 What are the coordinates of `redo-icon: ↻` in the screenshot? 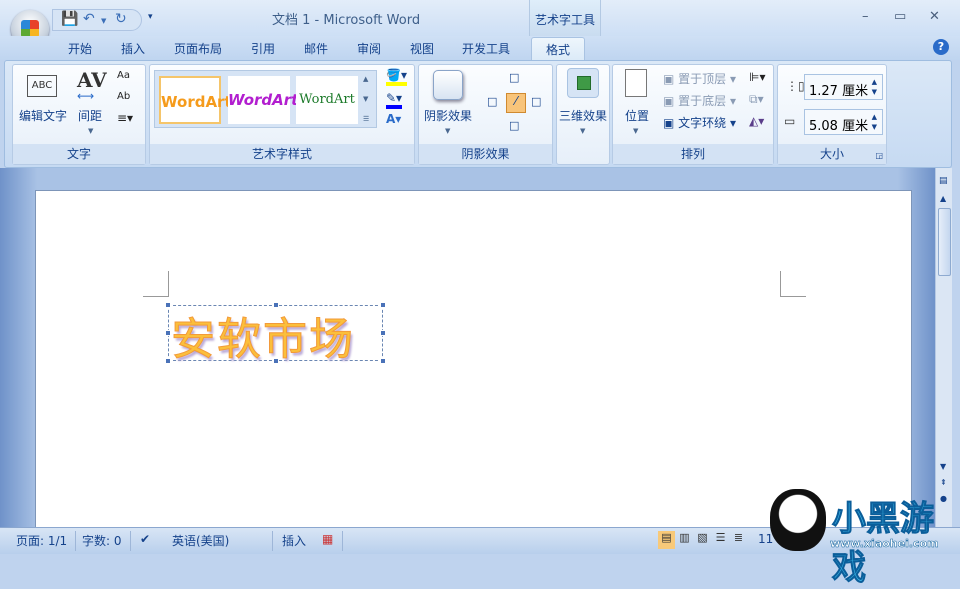 It's located at (121, 19).